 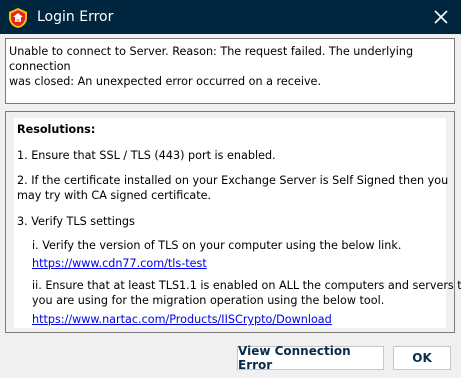 What do you see at coordinates (18, 18) in the screenshot?
I see `shield-icon` at bounding box center [18, 18].